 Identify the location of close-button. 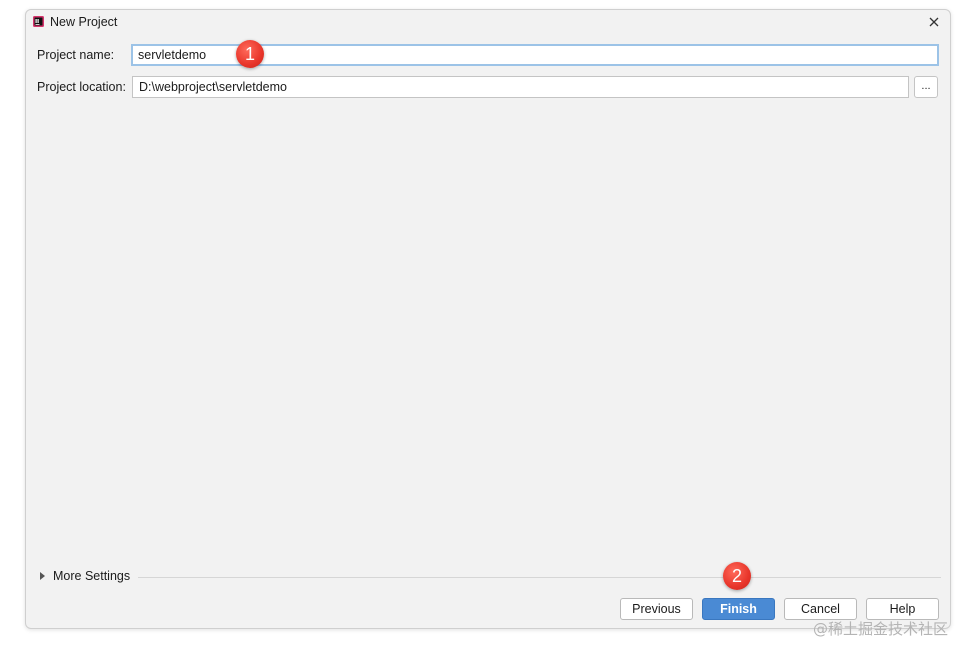
(934, 22).